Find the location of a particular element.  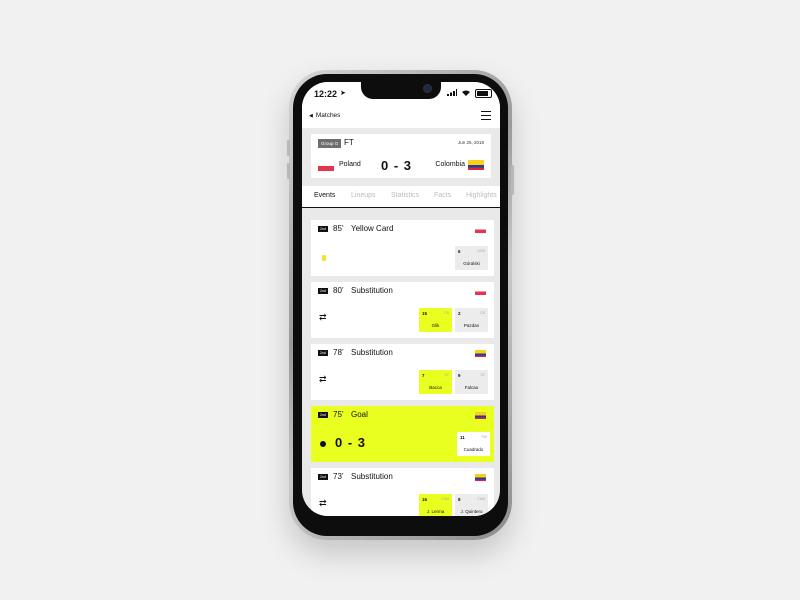

match-date: Jun 25, 2018 is located at coordinates (470, 142).